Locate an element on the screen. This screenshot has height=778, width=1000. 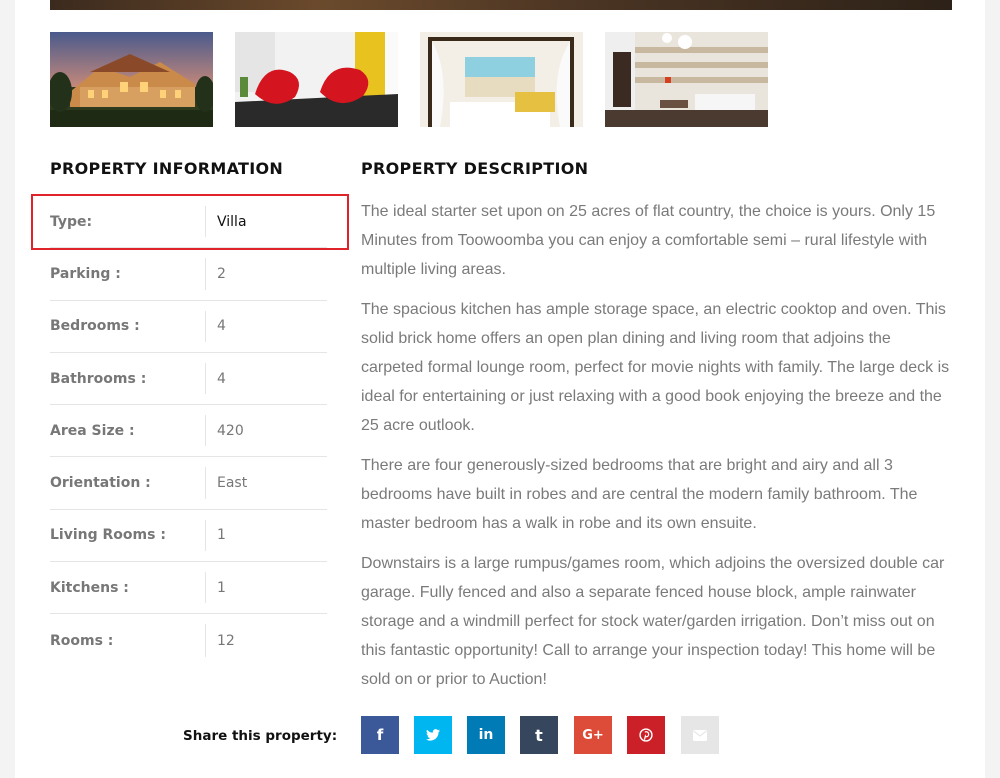
canopy-bedroom-photo-icon is located at coordinates (501, 79).